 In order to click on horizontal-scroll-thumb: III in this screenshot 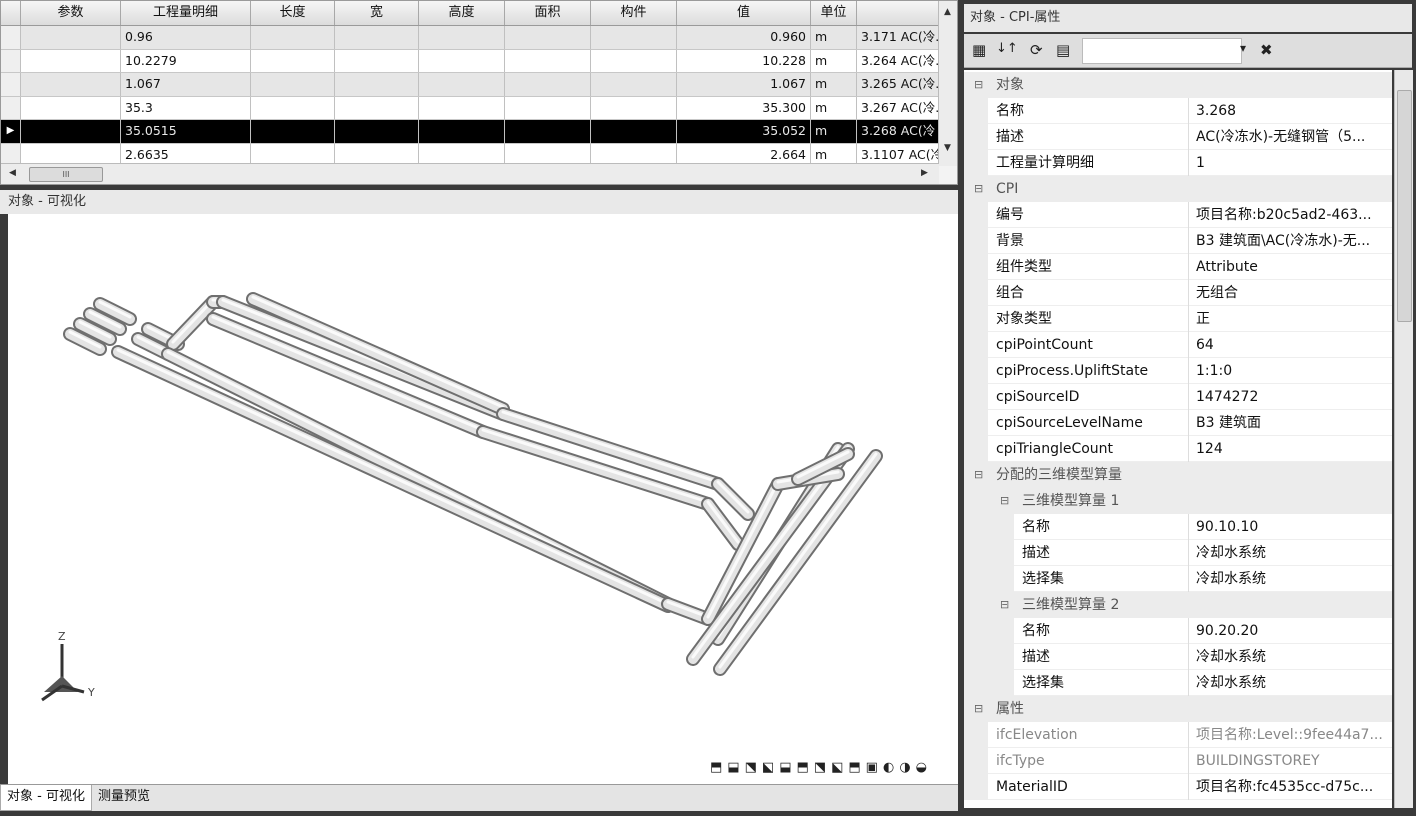, I will do `click(66, 174)`.